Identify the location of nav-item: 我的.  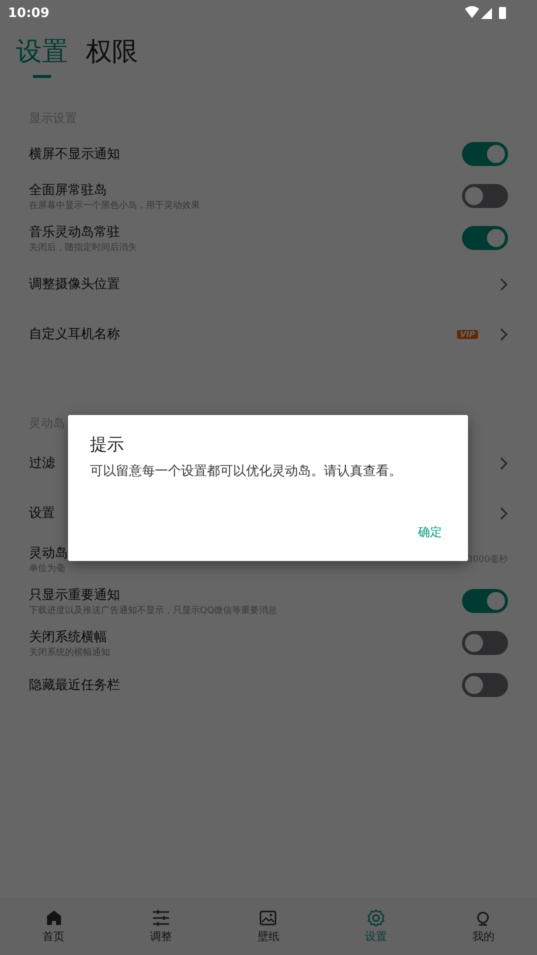
(483, 926).